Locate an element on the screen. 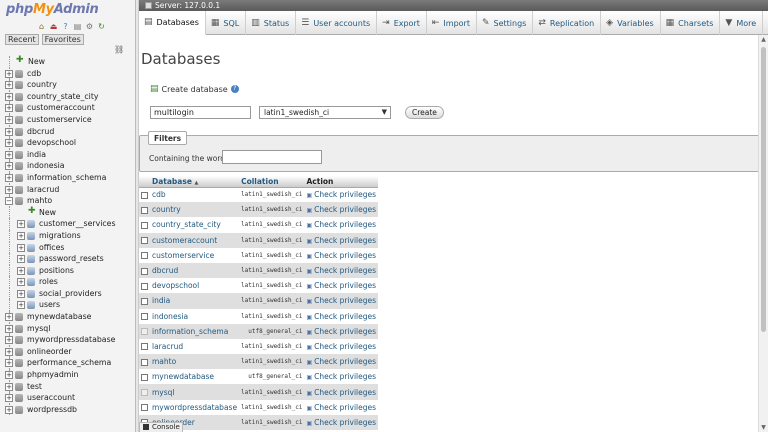  tab-variables: ◈ Variables is located at coordinates (631, 23).